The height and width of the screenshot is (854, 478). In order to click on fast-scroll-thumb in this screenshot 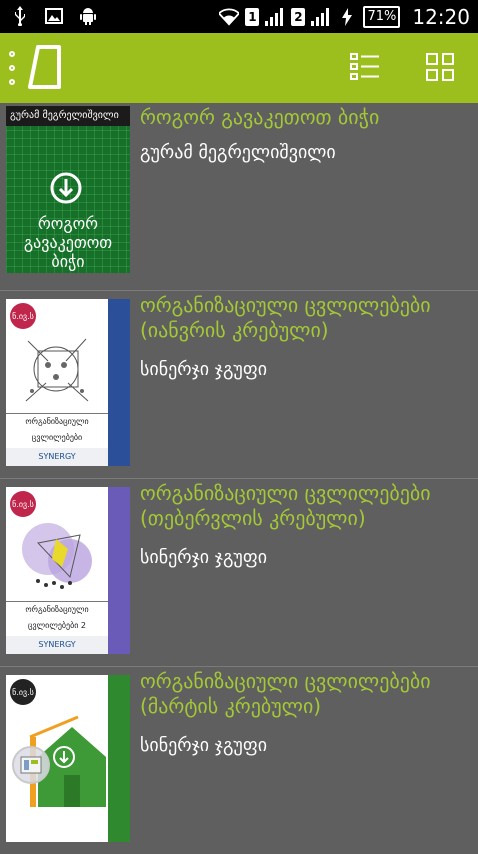, I will do `click(31, 765)`.